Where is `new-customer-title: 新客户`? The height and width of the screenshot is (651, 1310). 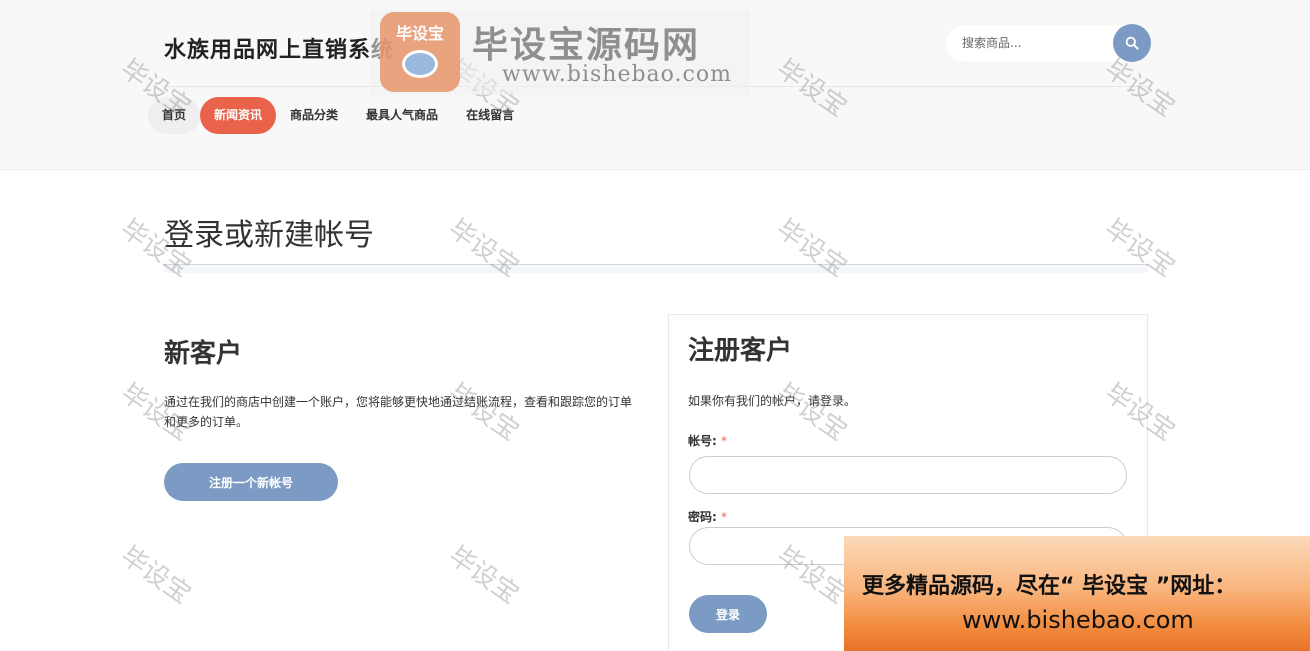 new-customer-title: 新客户 is located at coordinates (203, 354).